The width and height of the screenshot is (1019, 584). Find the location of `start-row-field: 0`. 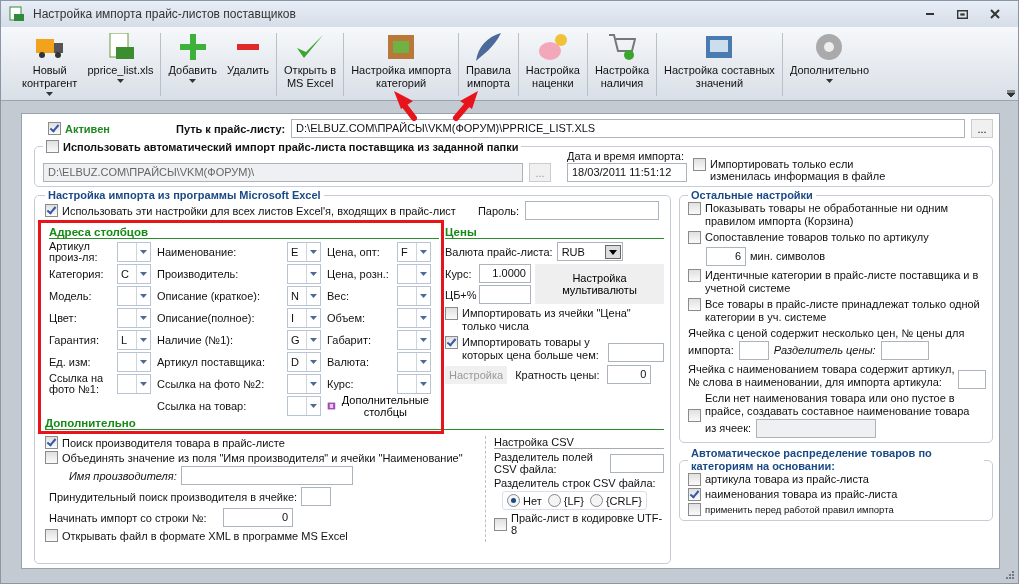

start-row-field: 0 is located at coordinates (258, 517).